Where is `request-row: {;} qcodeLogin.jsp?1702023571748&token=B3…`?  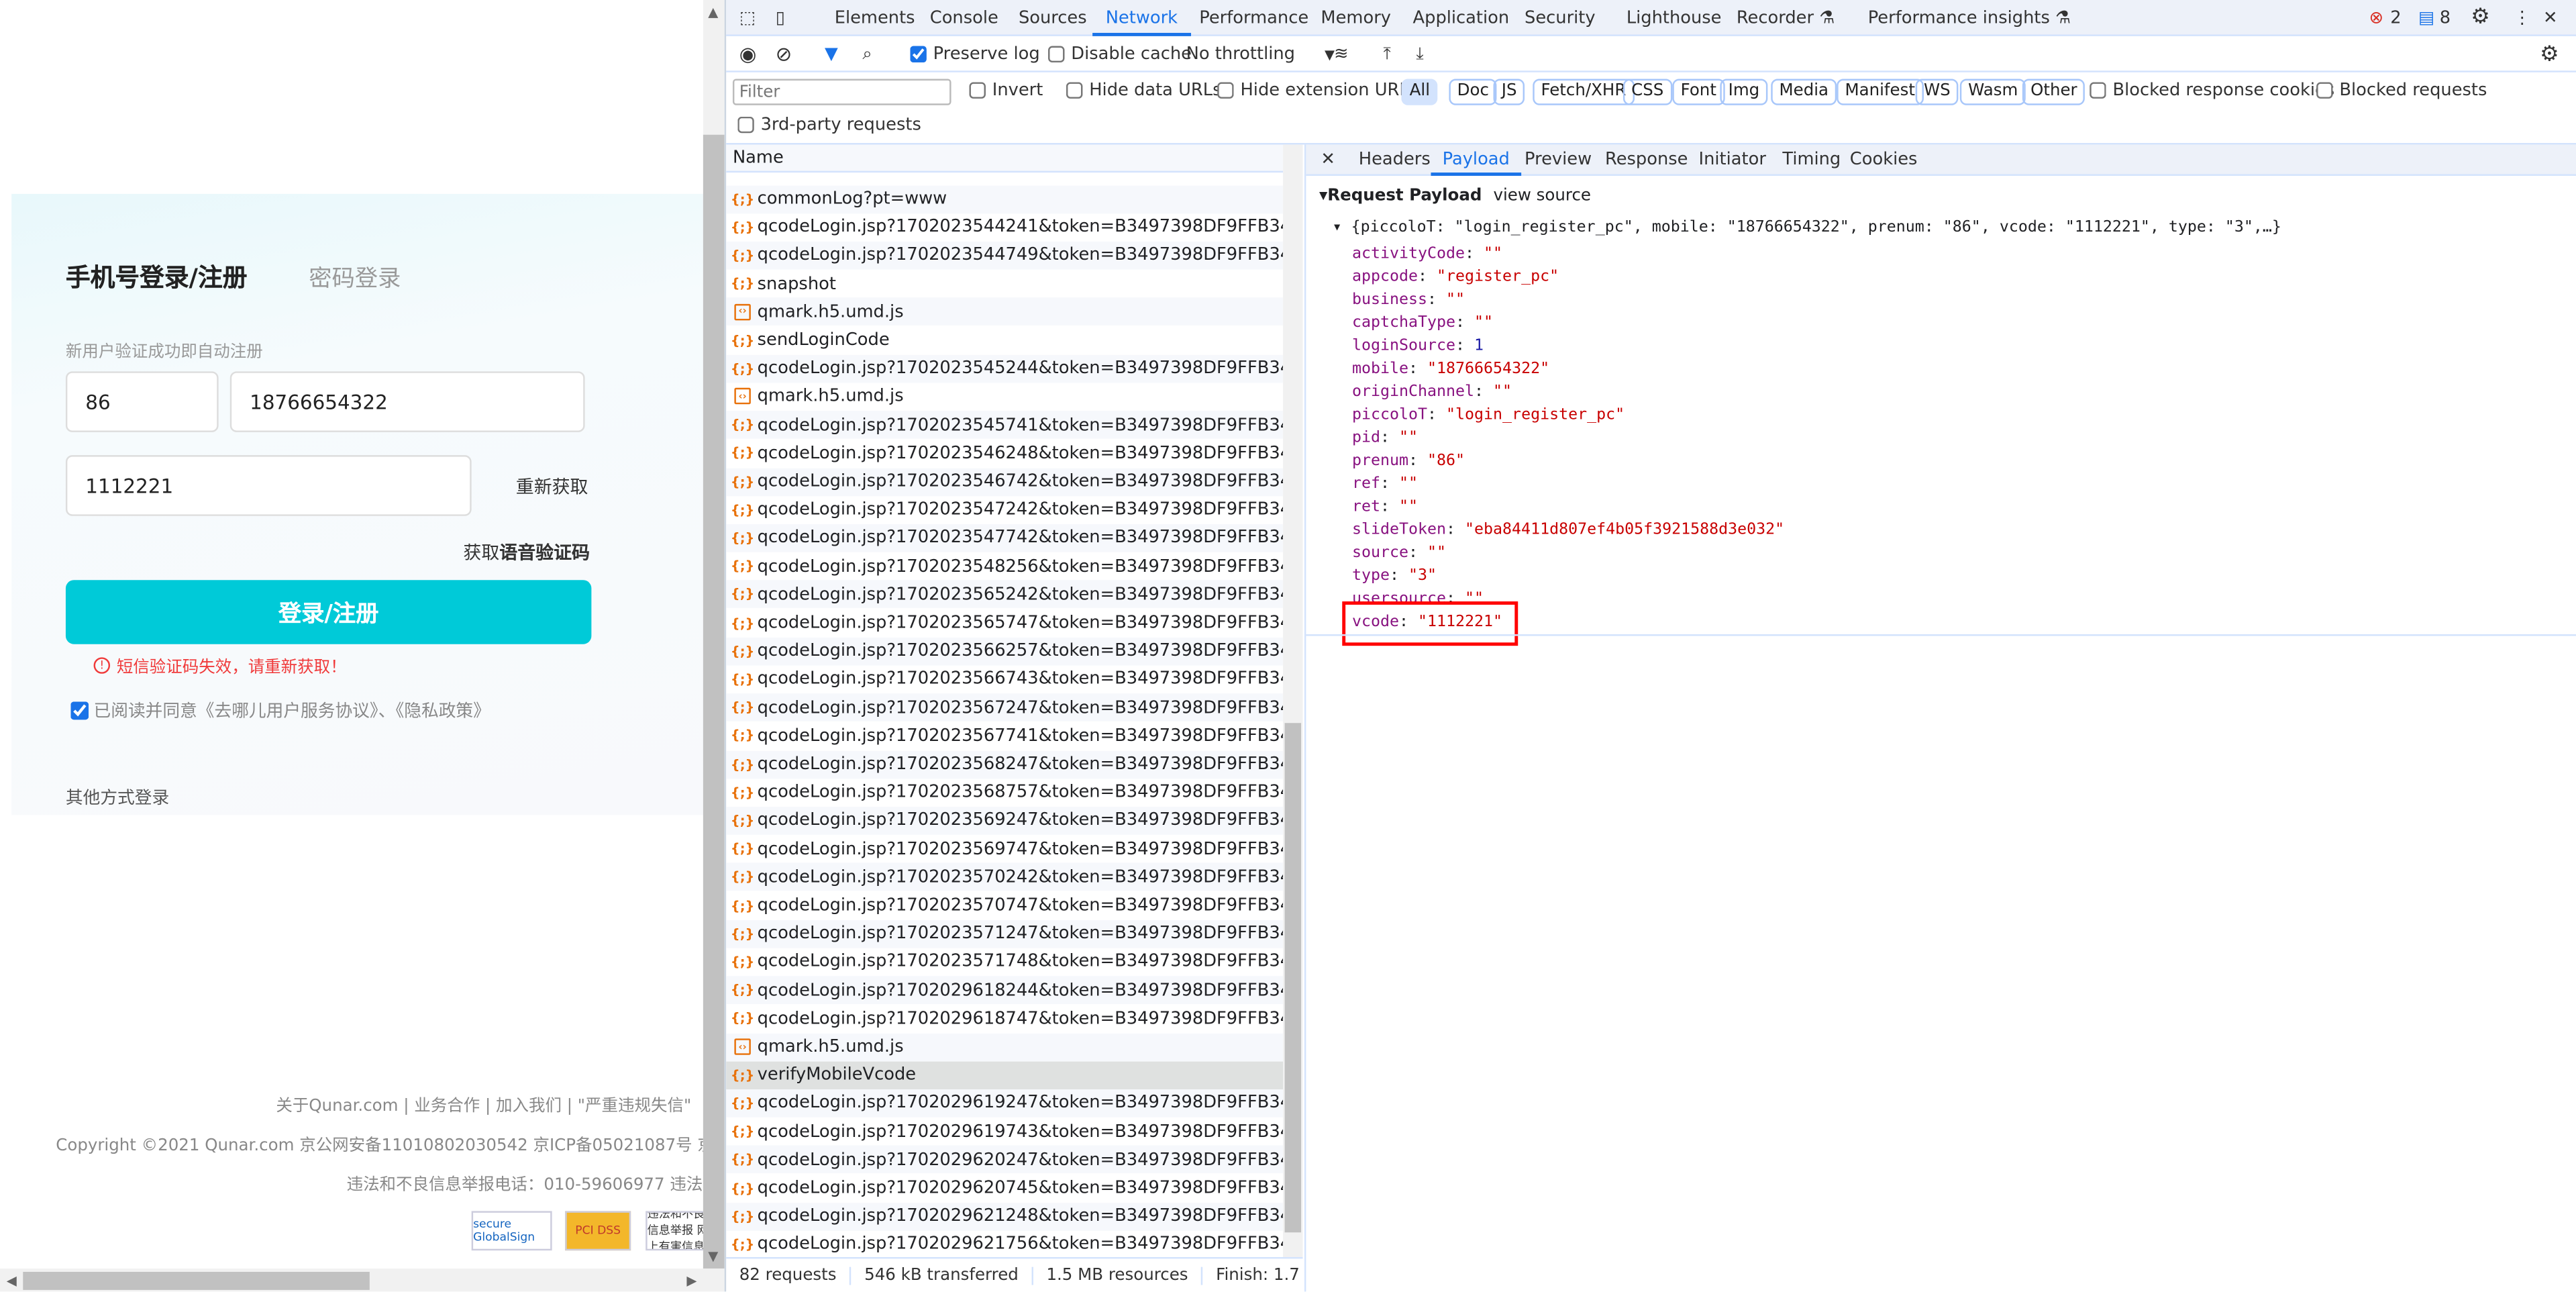
request-row: {;} qcodeLogin.jsp?1702023571748&token=B3… is located at coordinates (1004, 962).